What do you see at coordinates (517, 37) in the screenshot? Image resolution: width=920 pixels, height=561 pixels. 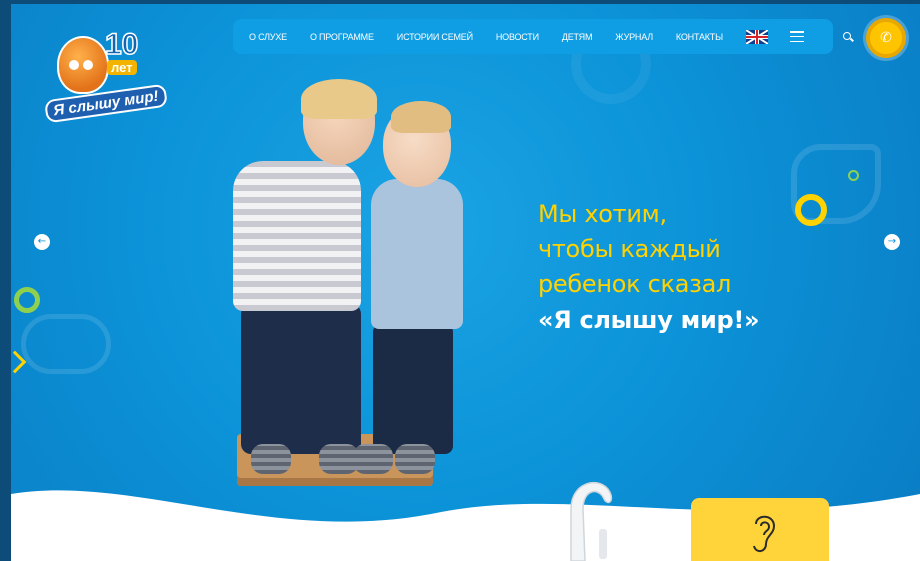 I see `nav-item-news: НОВОСТИ` at bounding box center [517, 37].